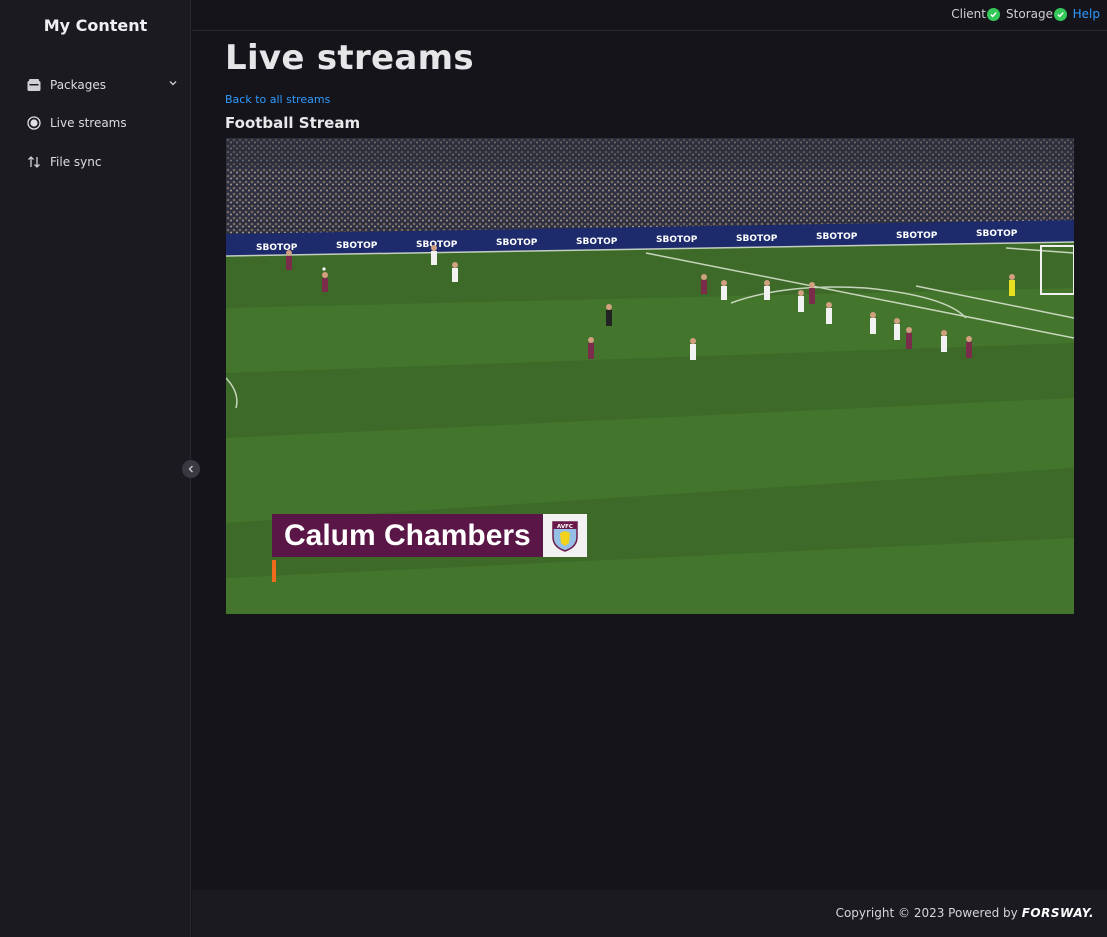 The image size is (1107, 937). I want to click on chevron-left-icon, so click(191, 469).